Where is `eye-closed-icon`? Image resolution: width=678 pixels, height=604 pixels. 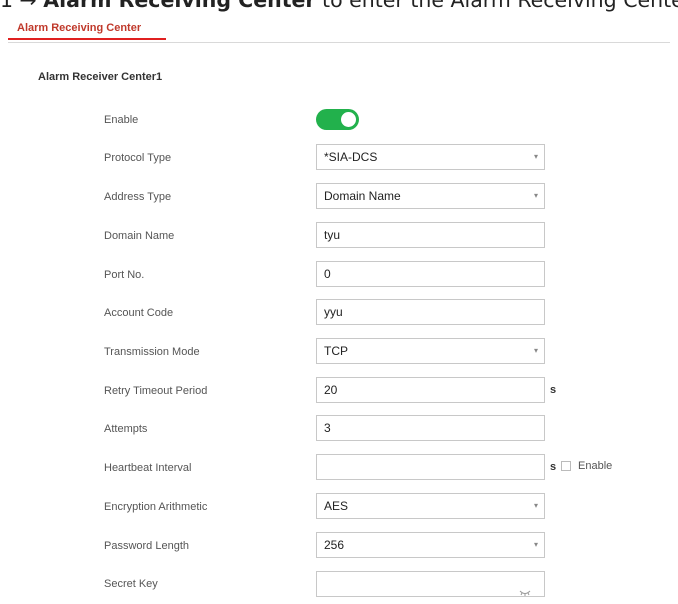 eye-closed-icon is located at coordinates (525, 592).